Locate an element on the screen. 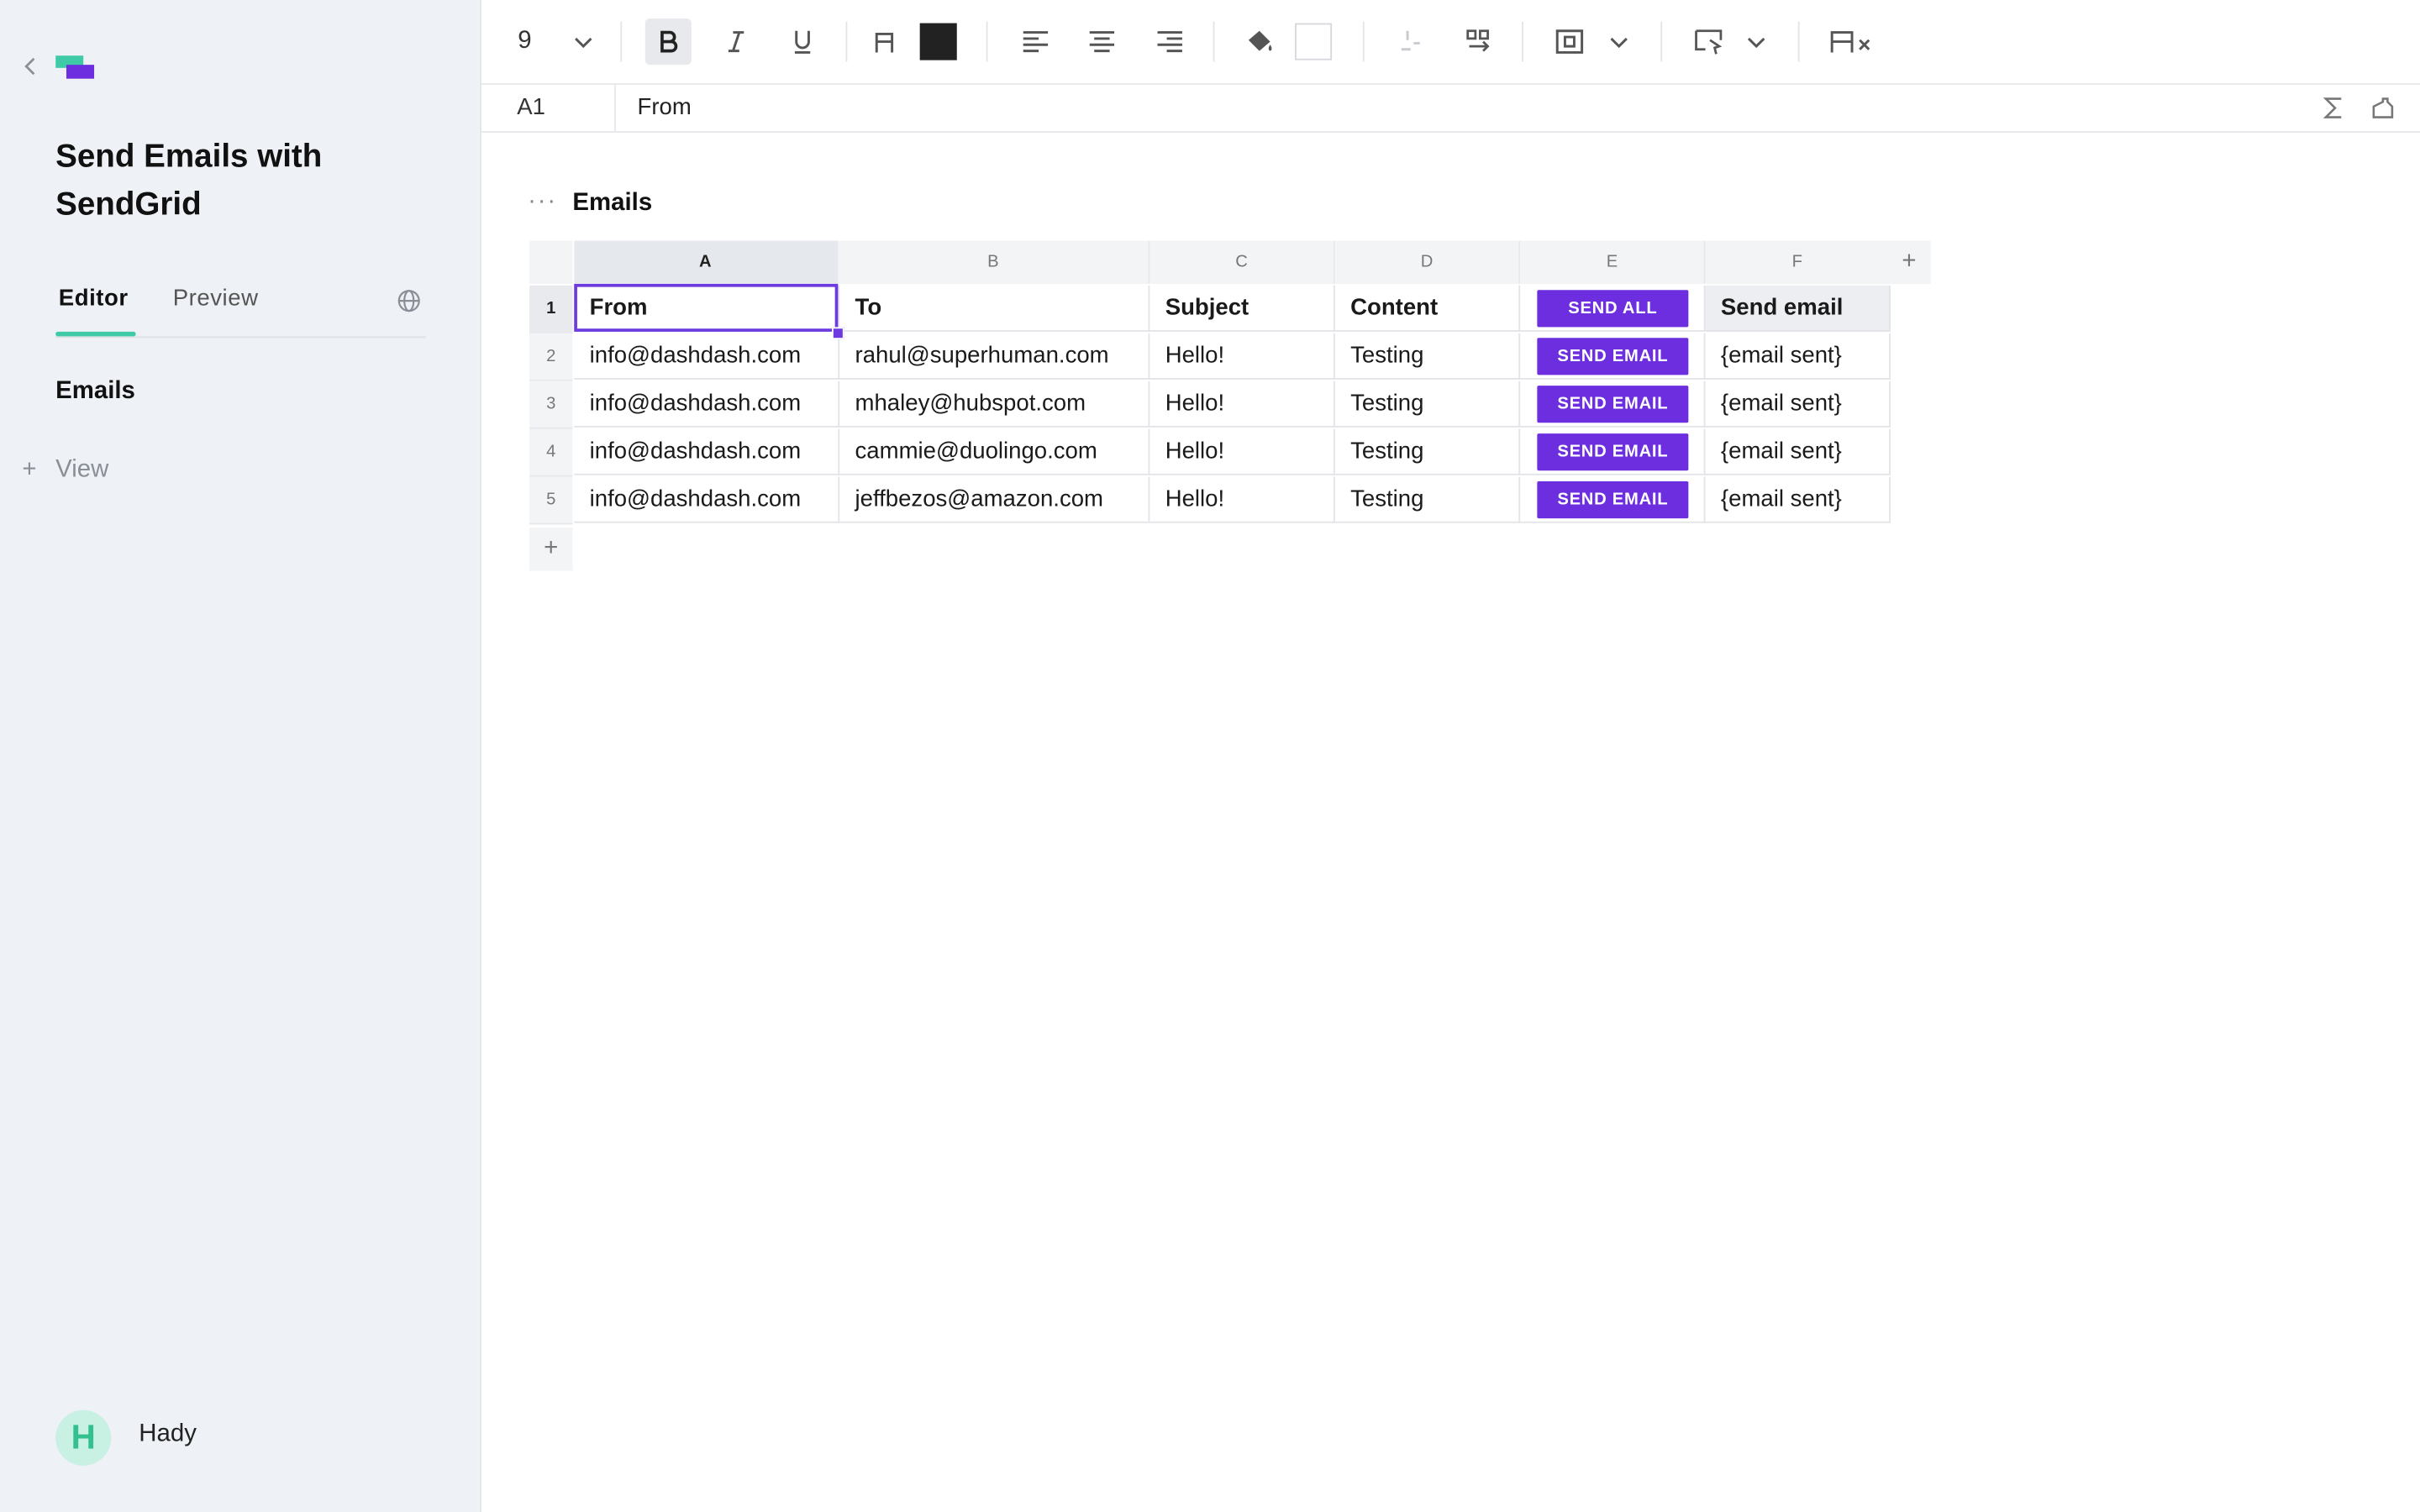  sigma-icon is located at coordinates (2333, 108).